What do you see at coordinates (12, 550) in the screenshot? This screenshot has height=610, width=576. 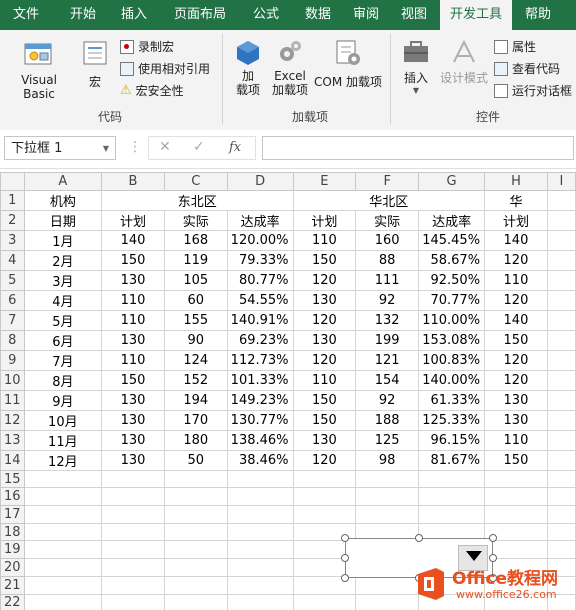 I see `row-header: 19` at bounding box center [12, 550].